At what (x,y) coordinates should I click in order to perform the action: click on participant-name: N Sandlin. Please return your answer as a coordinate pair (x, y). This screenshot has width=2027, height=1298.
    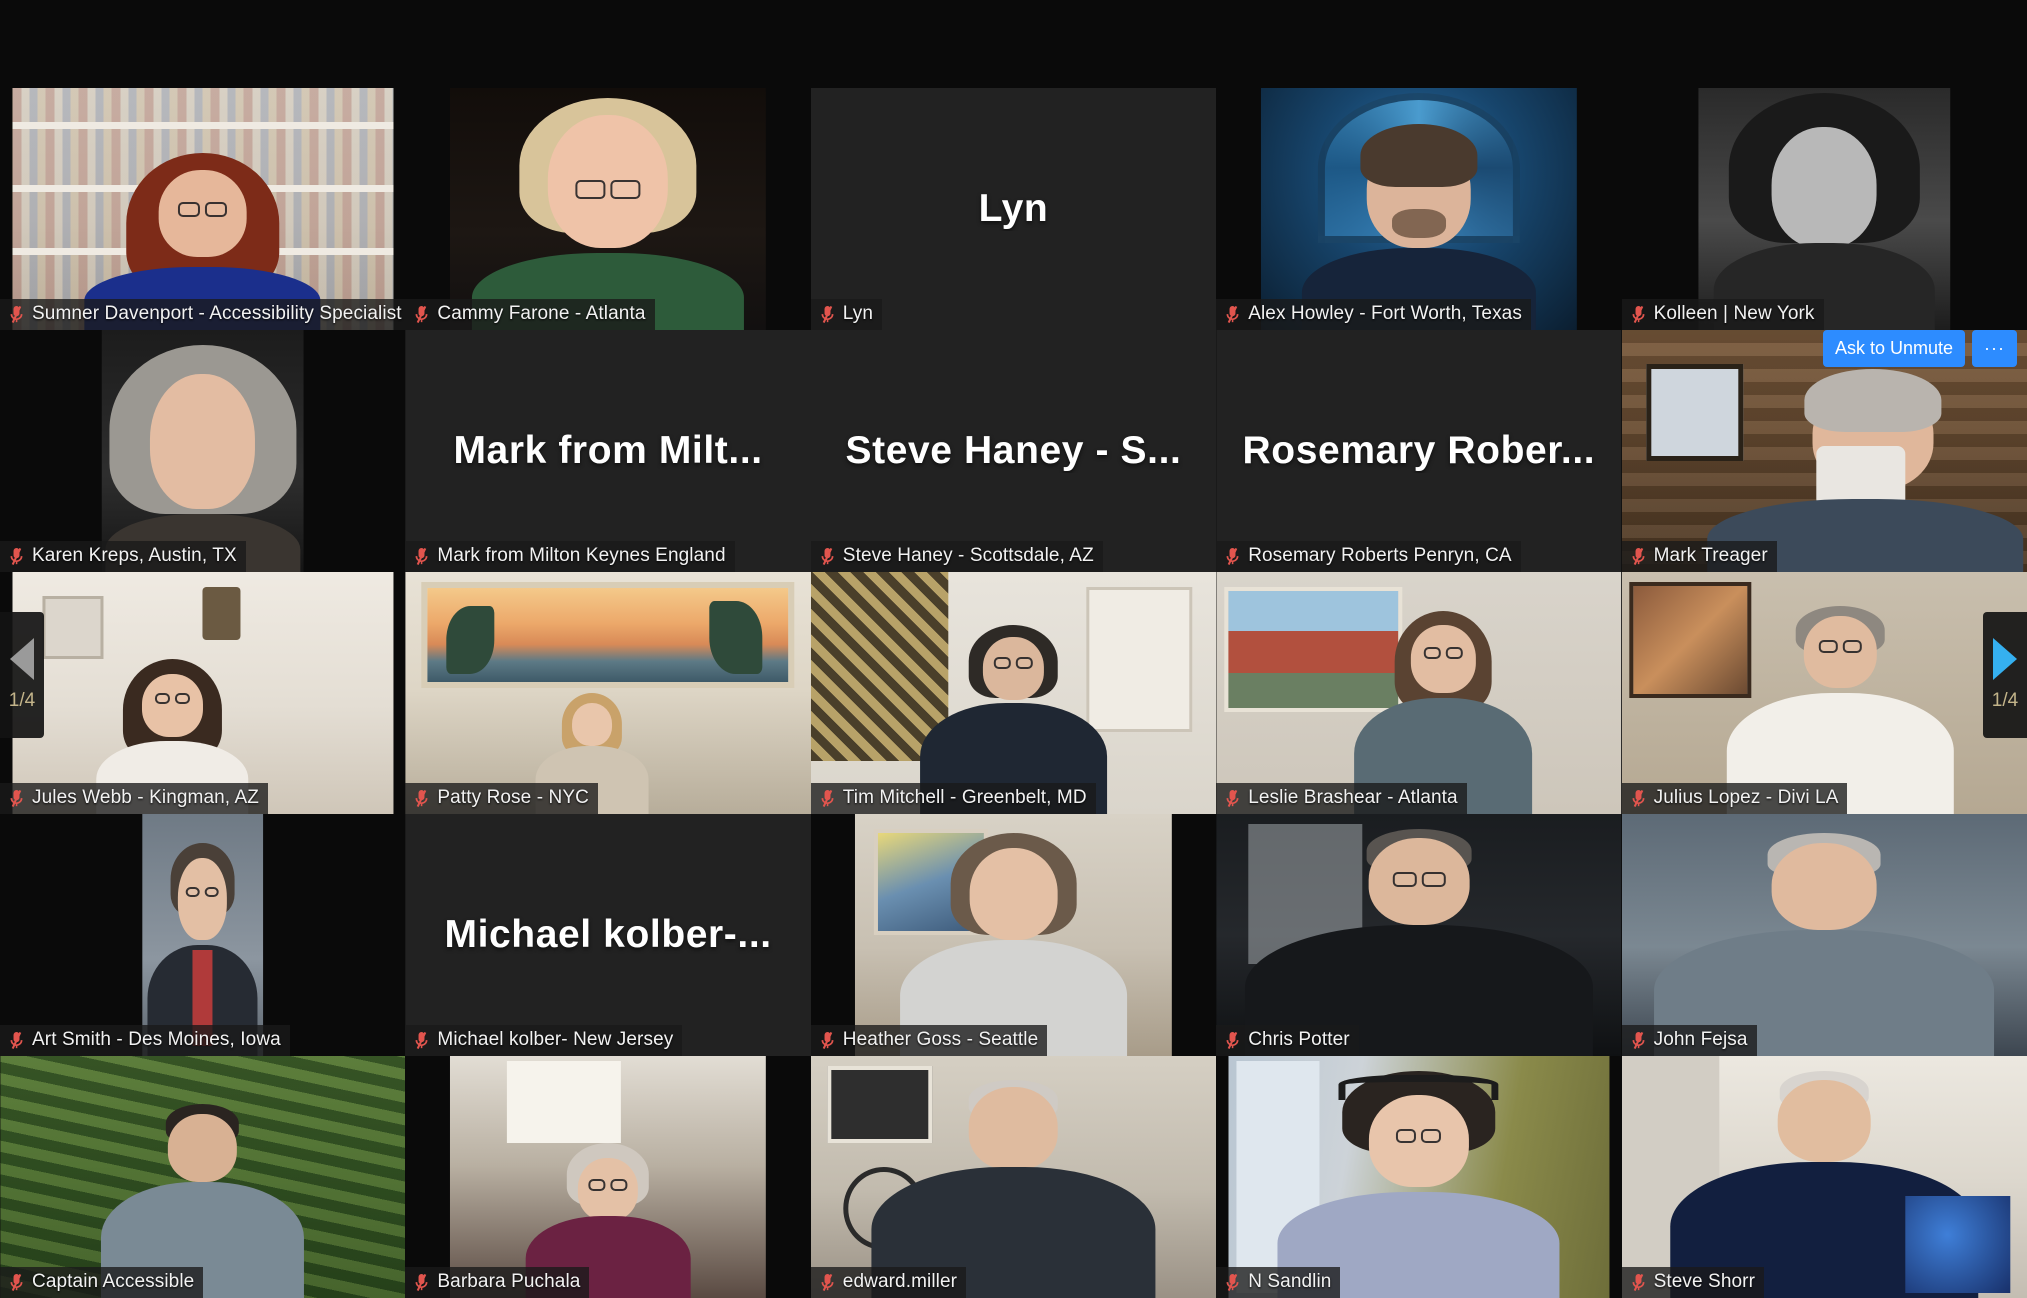
    Looking at the image, I should click on (1290, 1281).